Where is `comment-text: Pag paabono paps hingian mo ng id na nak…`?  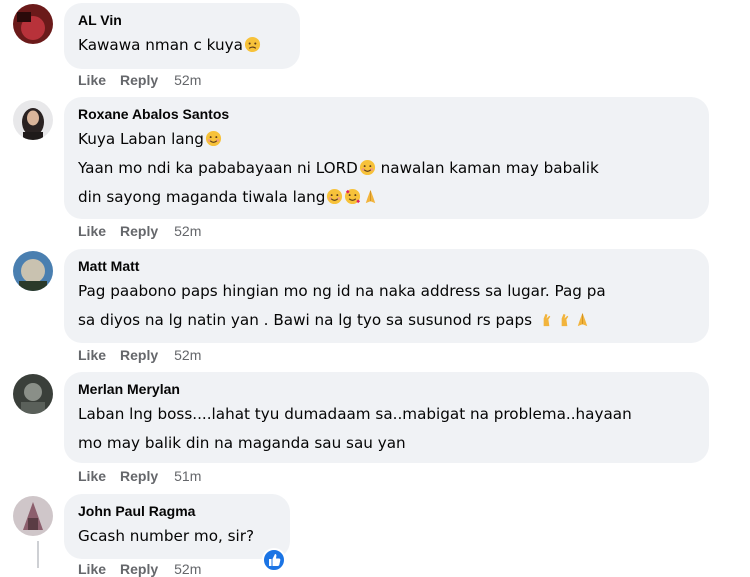 comment-text: Pag paabono paps hingian mo ng id na nak… is located at coordinates (342, 305).